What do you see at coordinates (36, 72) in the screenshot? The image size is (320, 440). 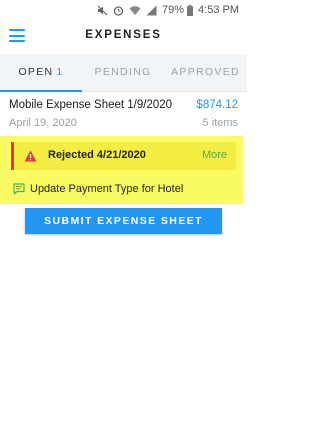 I see `tab-open-label: OPEN` at bounding box center [36, 72].